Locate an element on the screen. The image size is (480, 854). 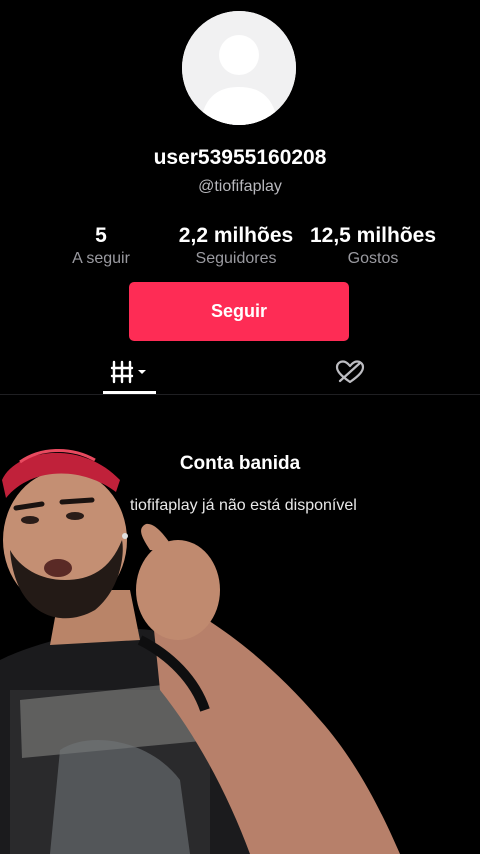
stat-followers-label: Seguidores is located at coordinates (236, 258).